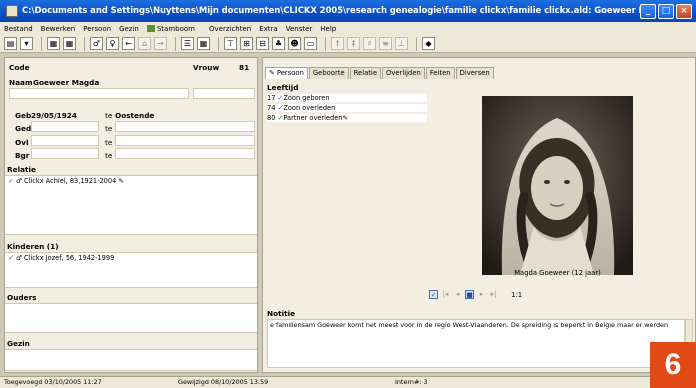  Describe the element at coordinates (66, 82) in the screenshot. I see `name-value: Goeweer Magda` at that location.